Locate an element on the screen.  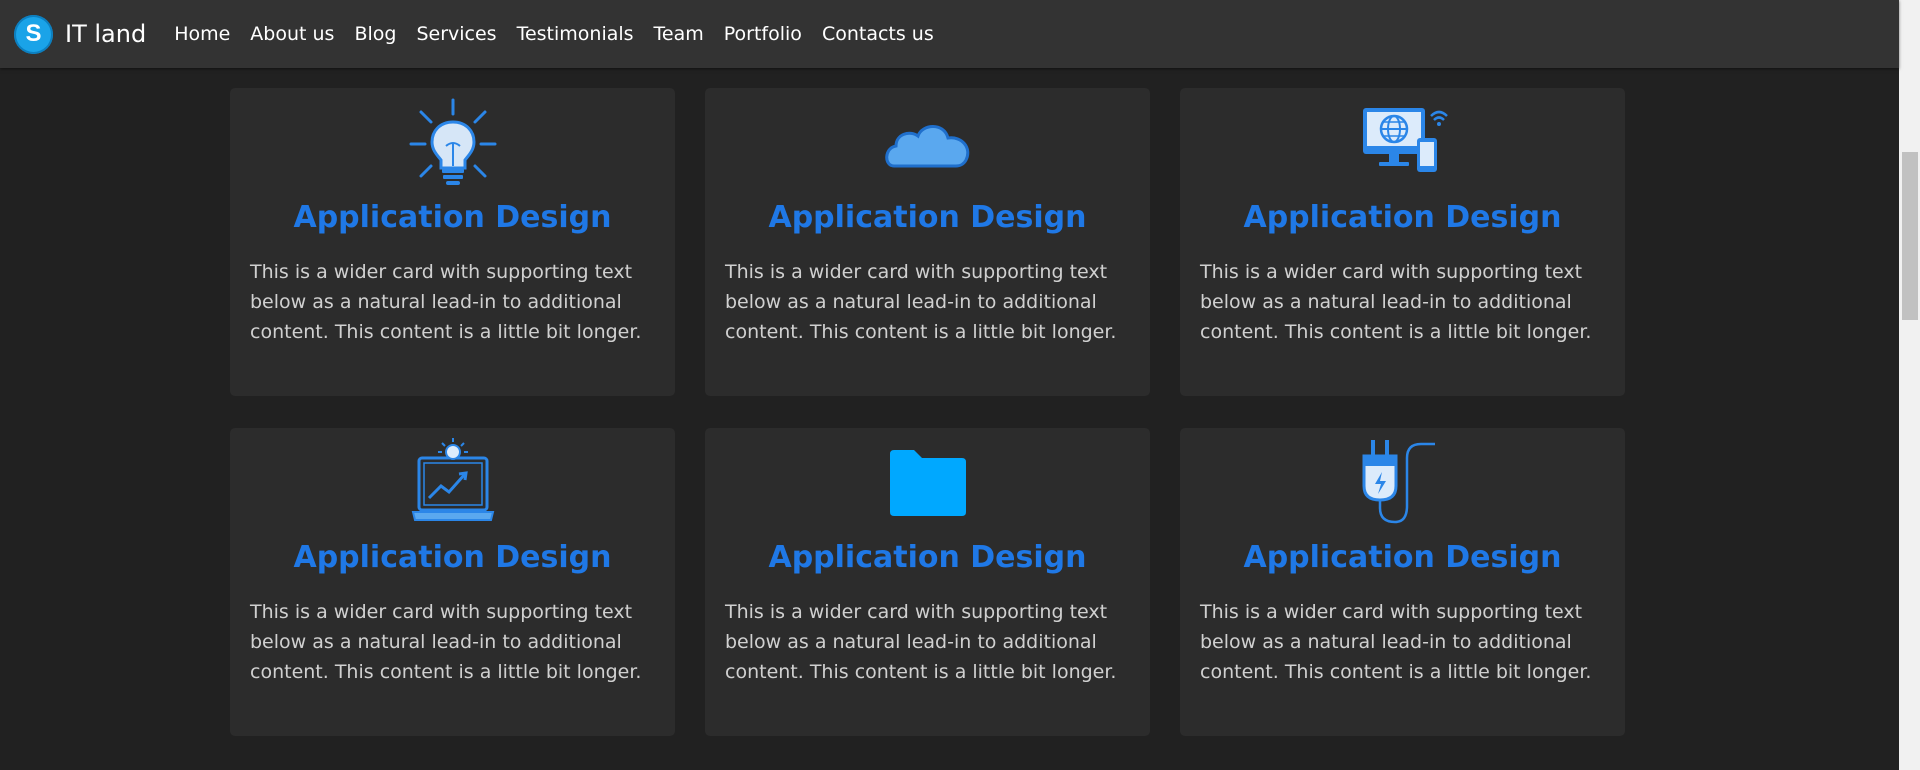
nav-link-portfolio: Portfolio is located at coordinates (763, 34).